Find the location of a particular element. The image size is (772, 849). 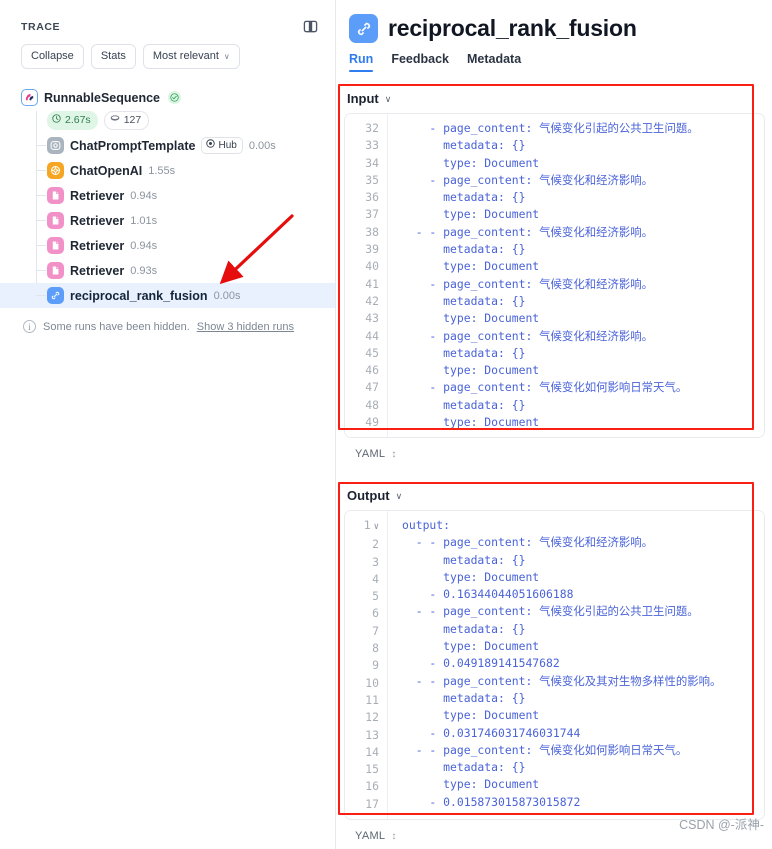

tree-node-duration: 0.93s is located at coordinates (144, 270).